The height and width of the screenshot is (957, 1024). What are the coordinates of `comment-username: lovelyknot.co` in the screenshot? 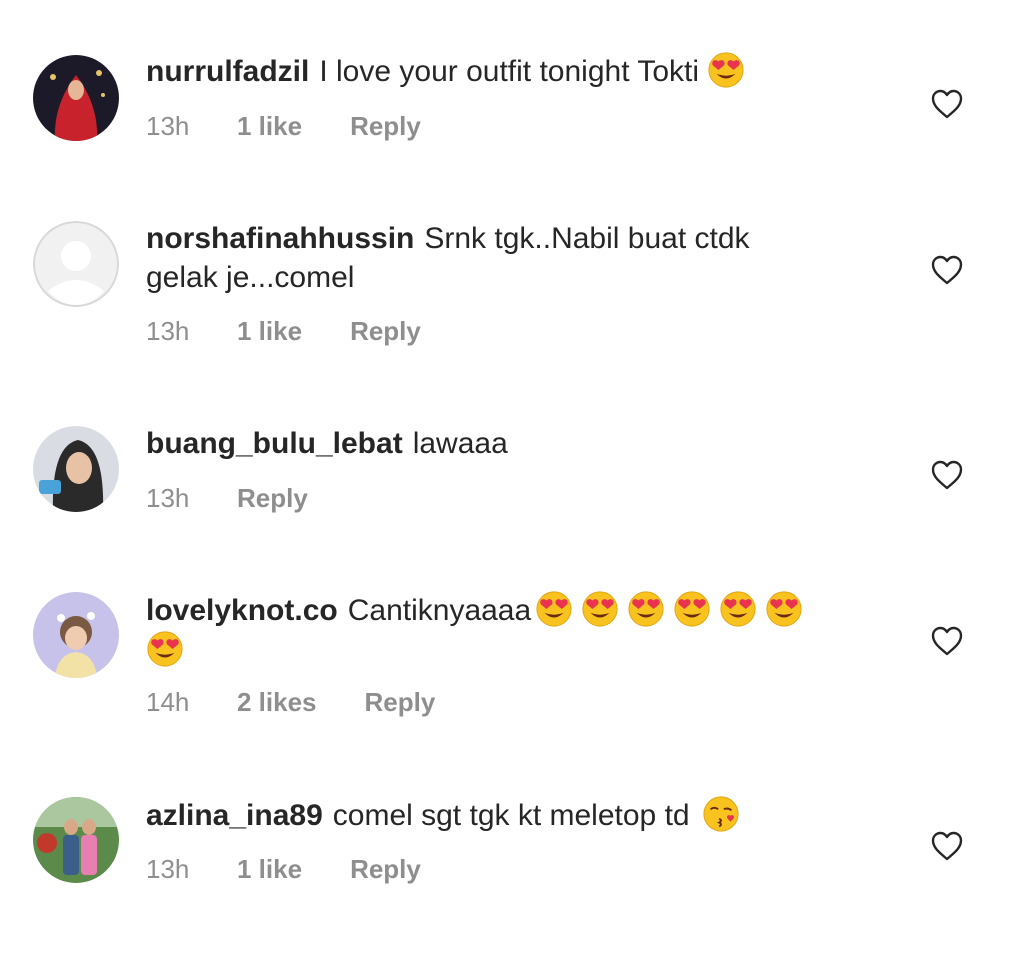 It's located at (242, 610).